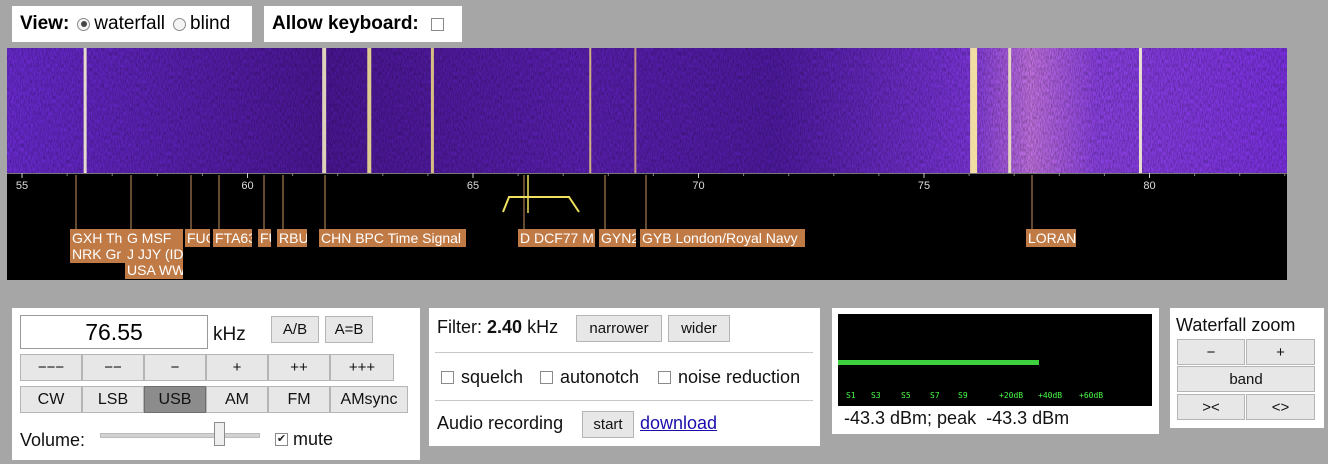 The width and height of the screenshot is (1328, 464). I want to click on zoom-band-button: band, so click(1246, 379).